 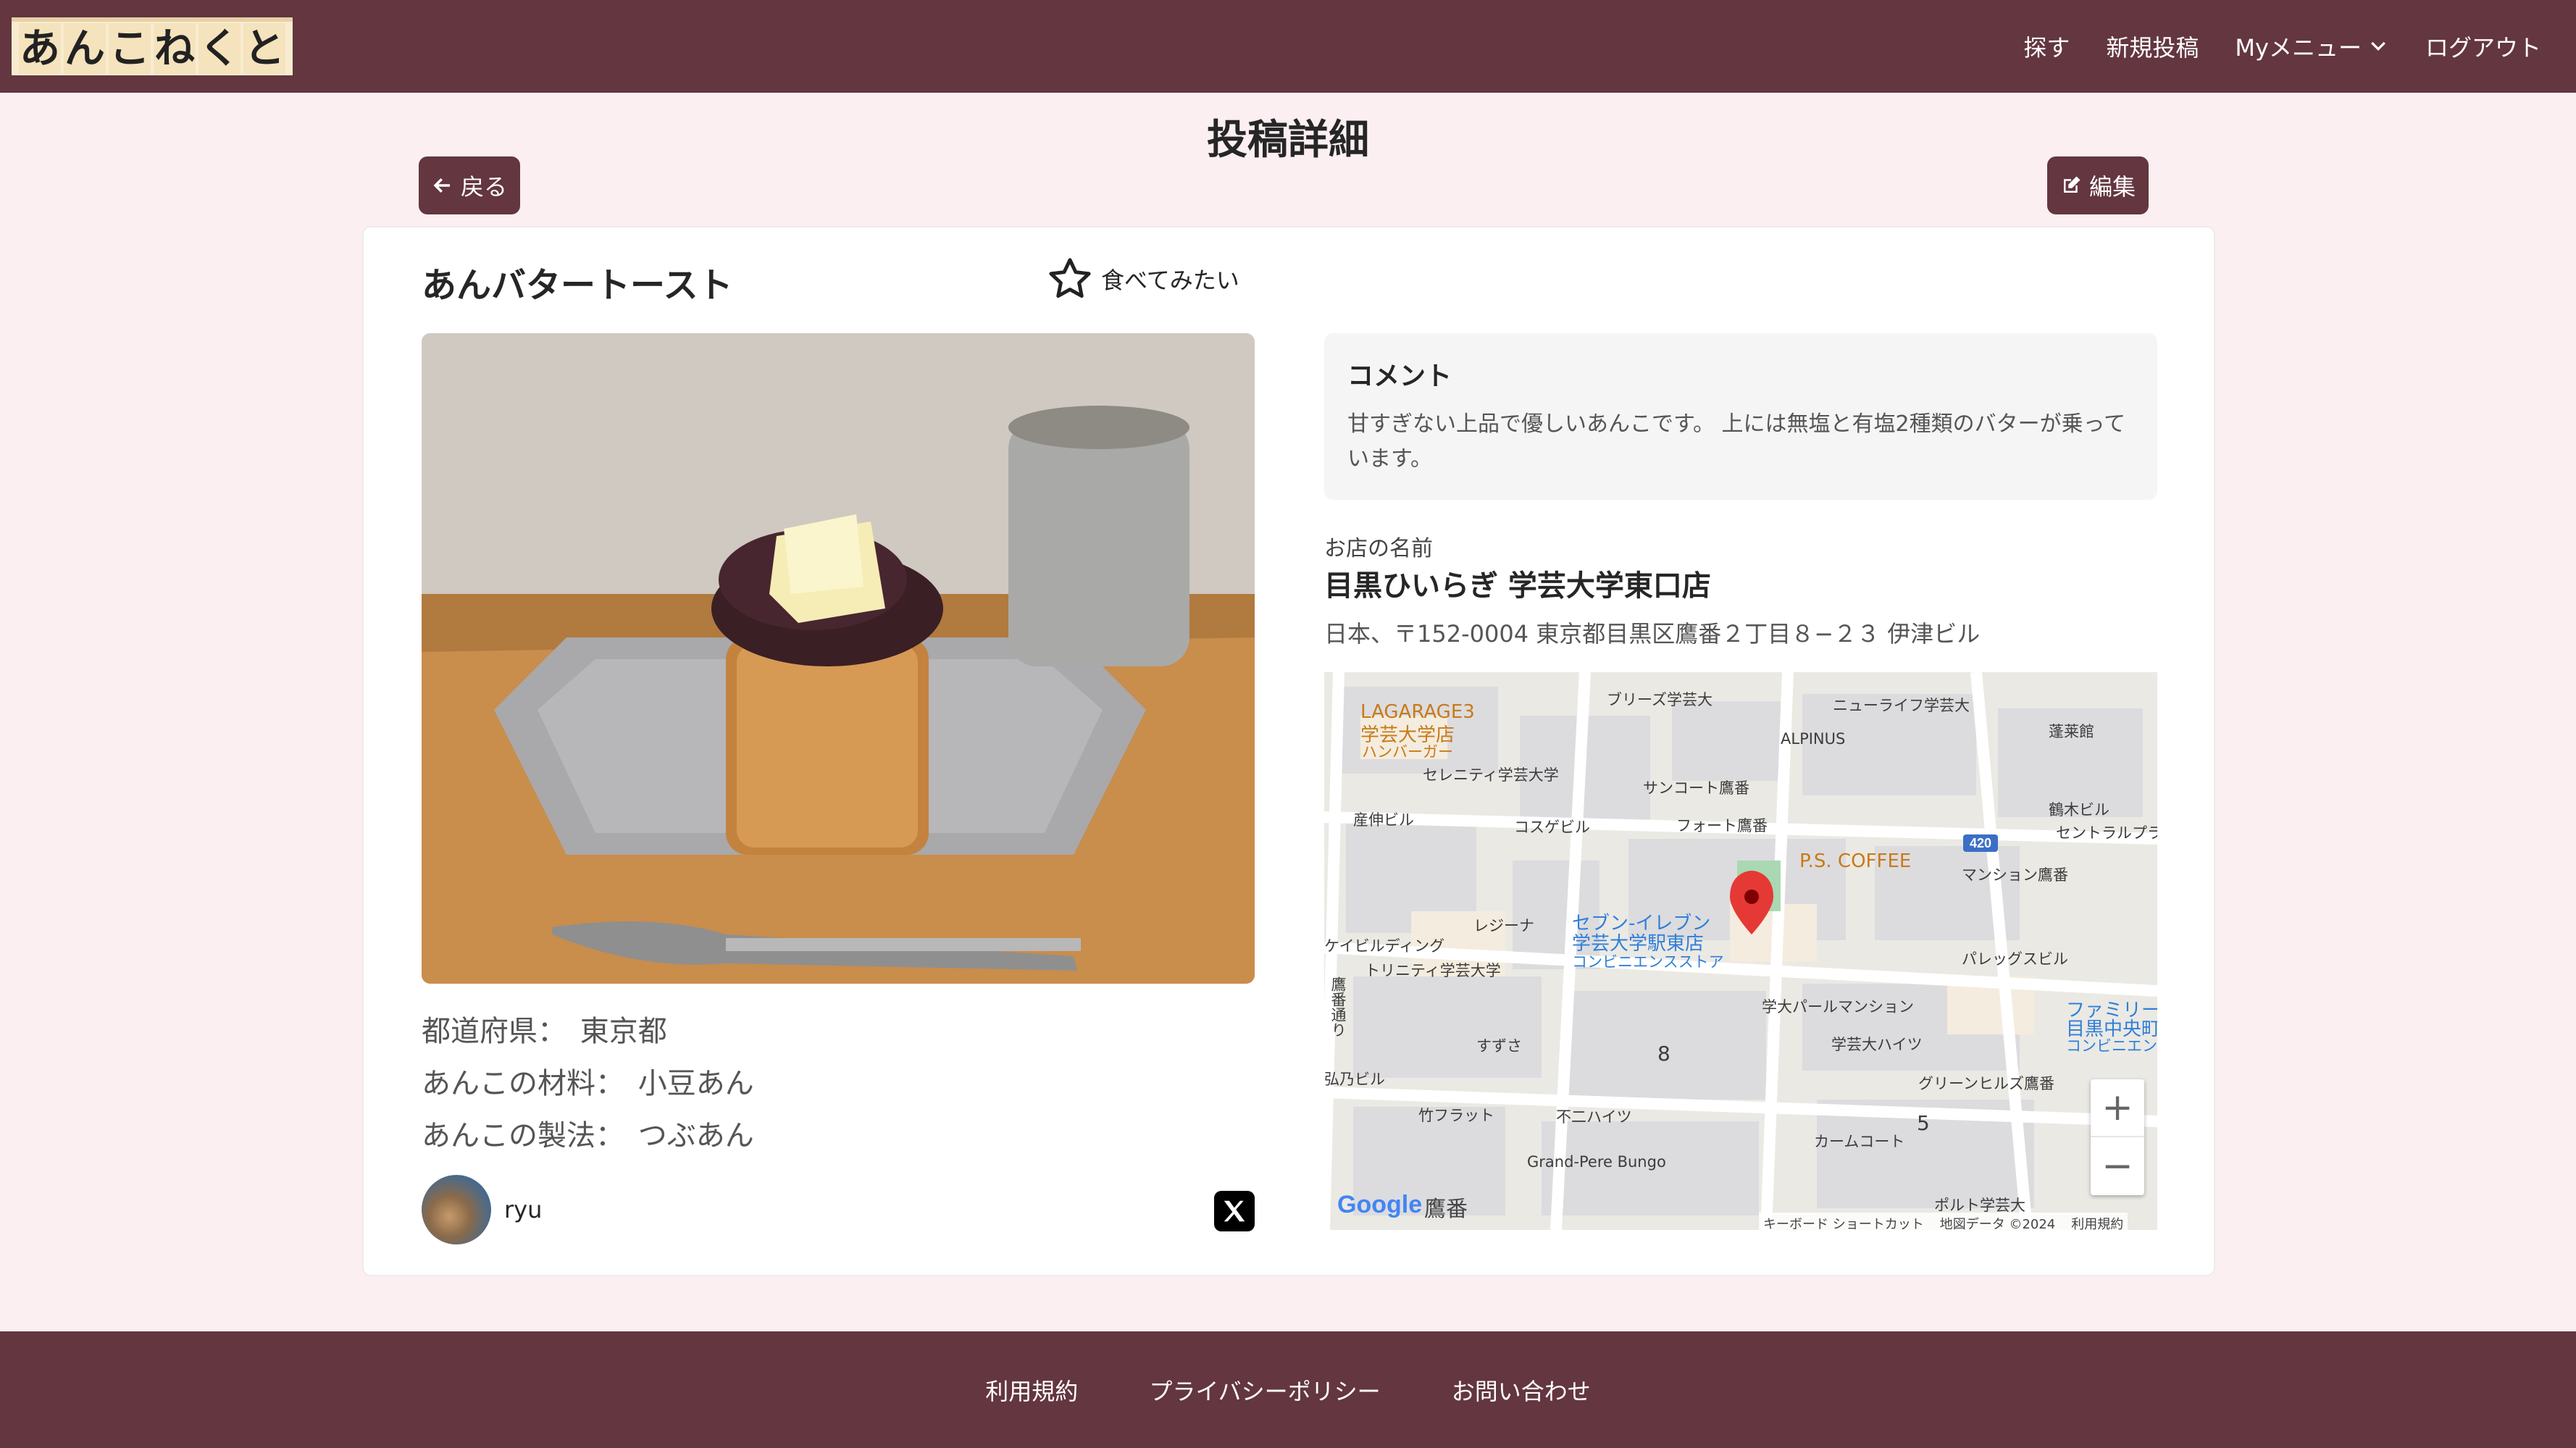 I want to click on map-terms-link: 利用規約, so click(x=2097, y=1222).